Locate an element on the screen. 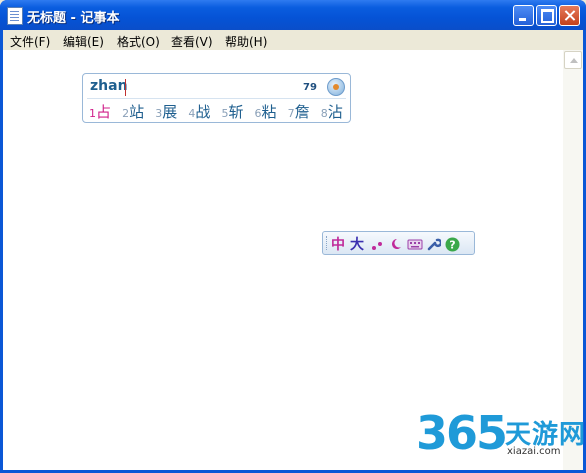 This screenshot has width=586, height=473. maximize-button is located at coordinates (546, 15).